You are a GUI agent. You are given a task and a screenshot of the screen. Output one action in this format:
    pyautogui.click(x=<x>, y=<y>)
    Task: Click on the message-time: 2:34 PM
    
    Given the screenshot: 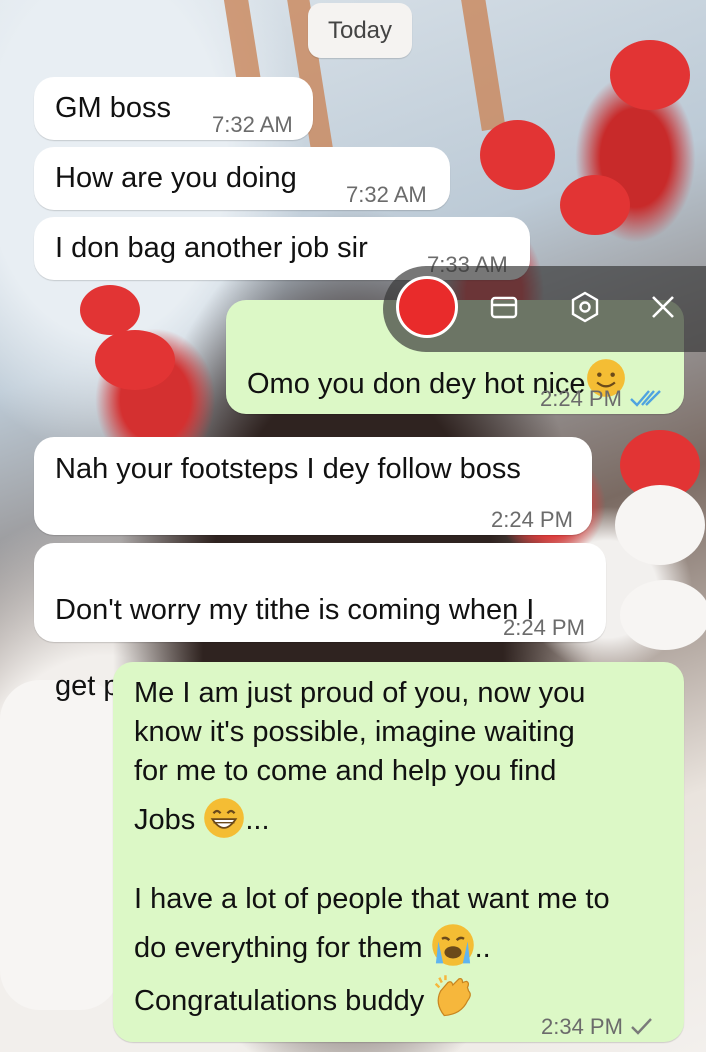 What is the action you would take?
    pyautogui.click(x=597, y=1027)
    